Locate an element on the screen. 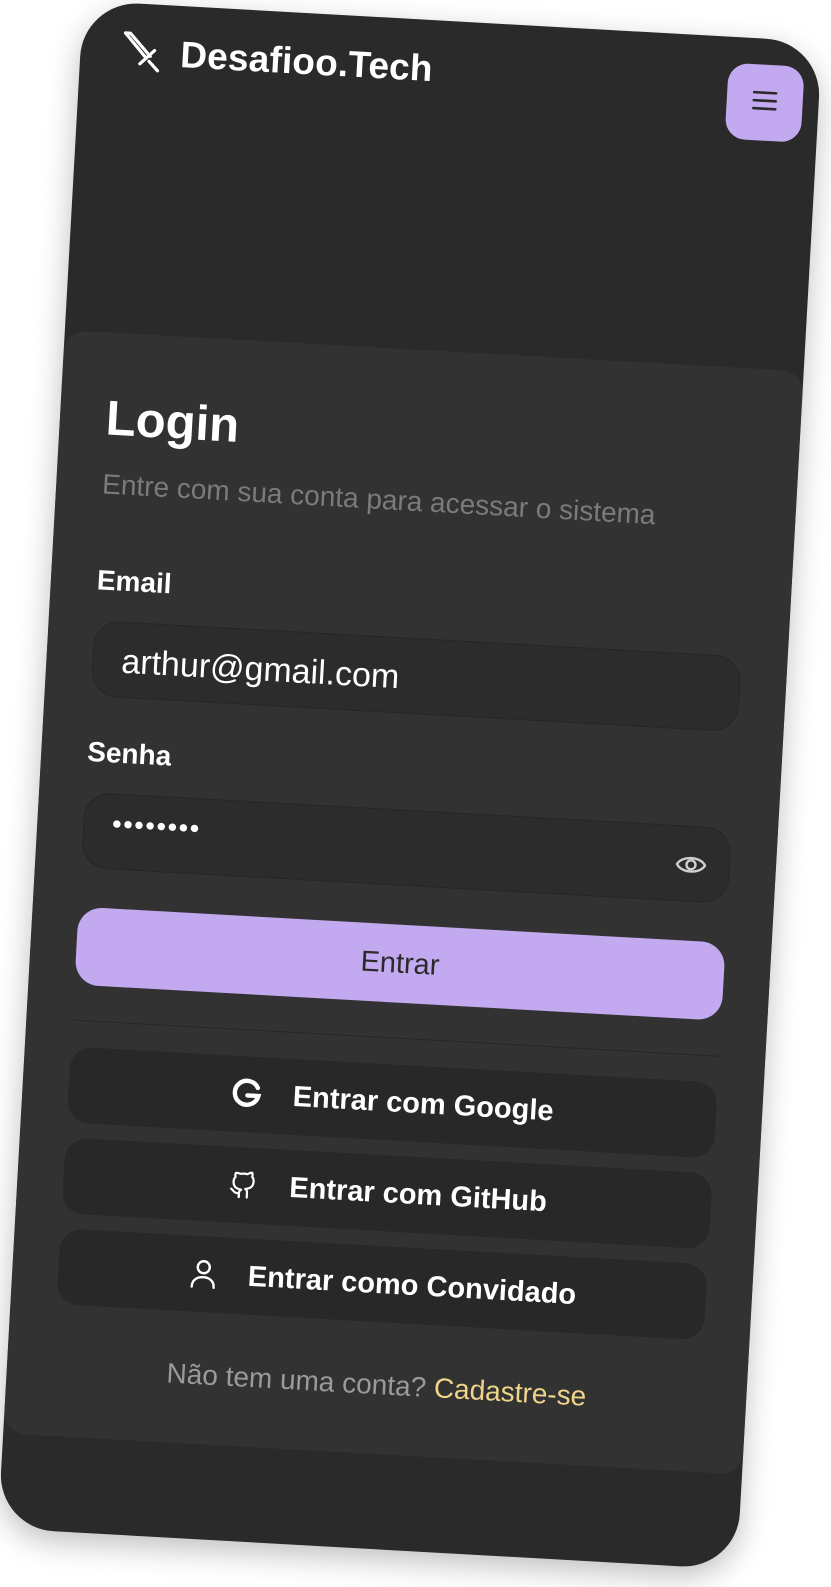 The height and width of the screenshot is (1587, 831). brand-logo: Desafioo.Tech is located at coordinates (276, 60).